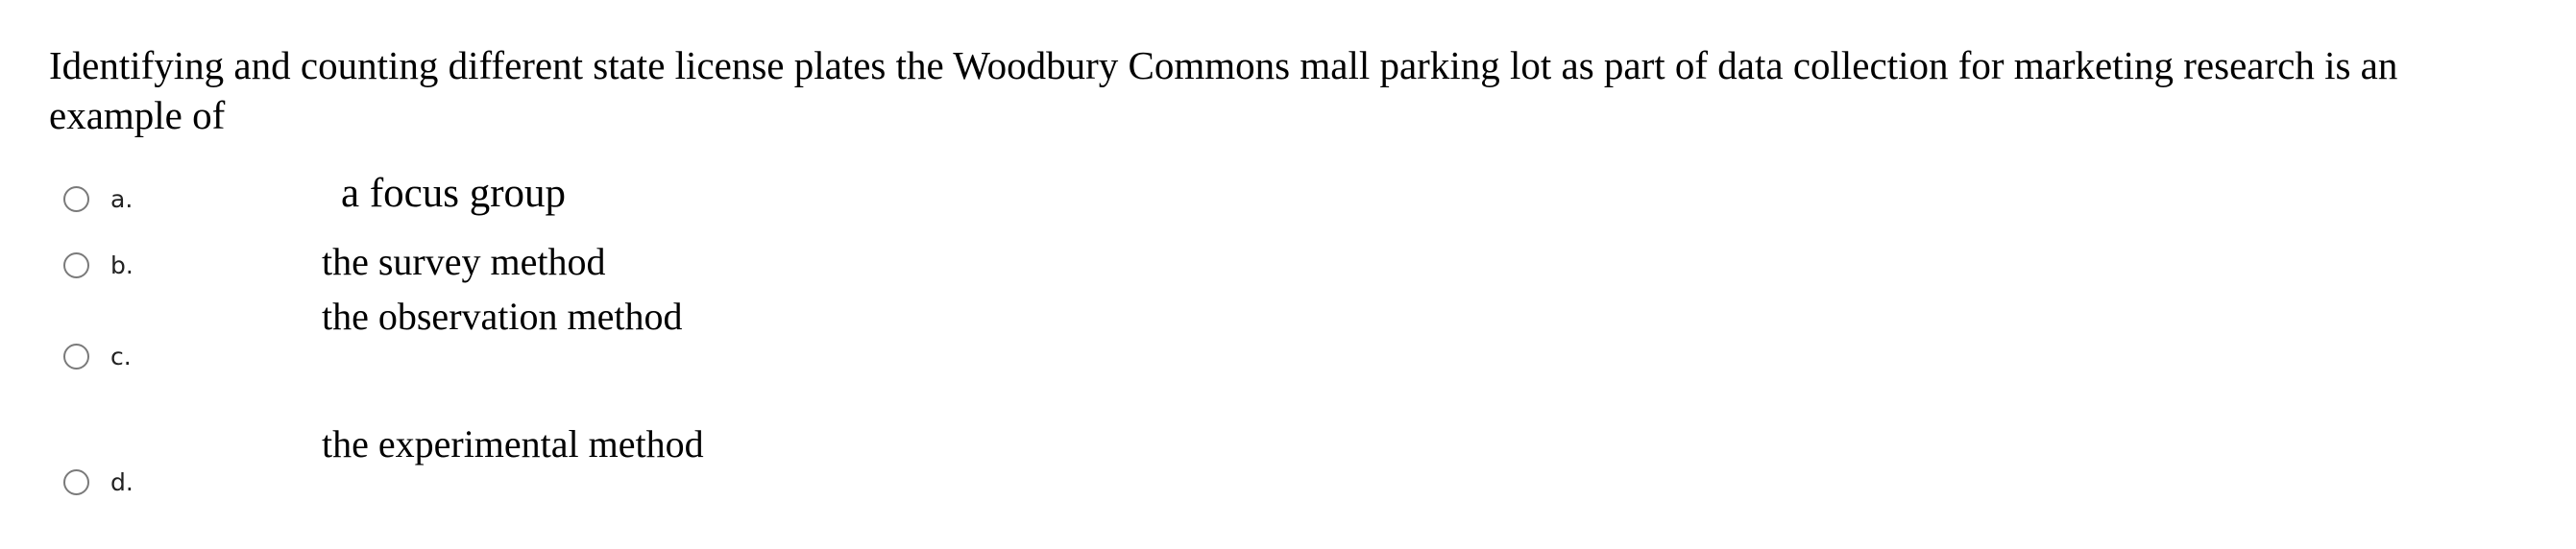 The width and height of the screenshot is (2576, 549). What do you see at coordinates (76, 482) in the screenshot?
I see `radio-option-d` at bounding box center [76, 482].